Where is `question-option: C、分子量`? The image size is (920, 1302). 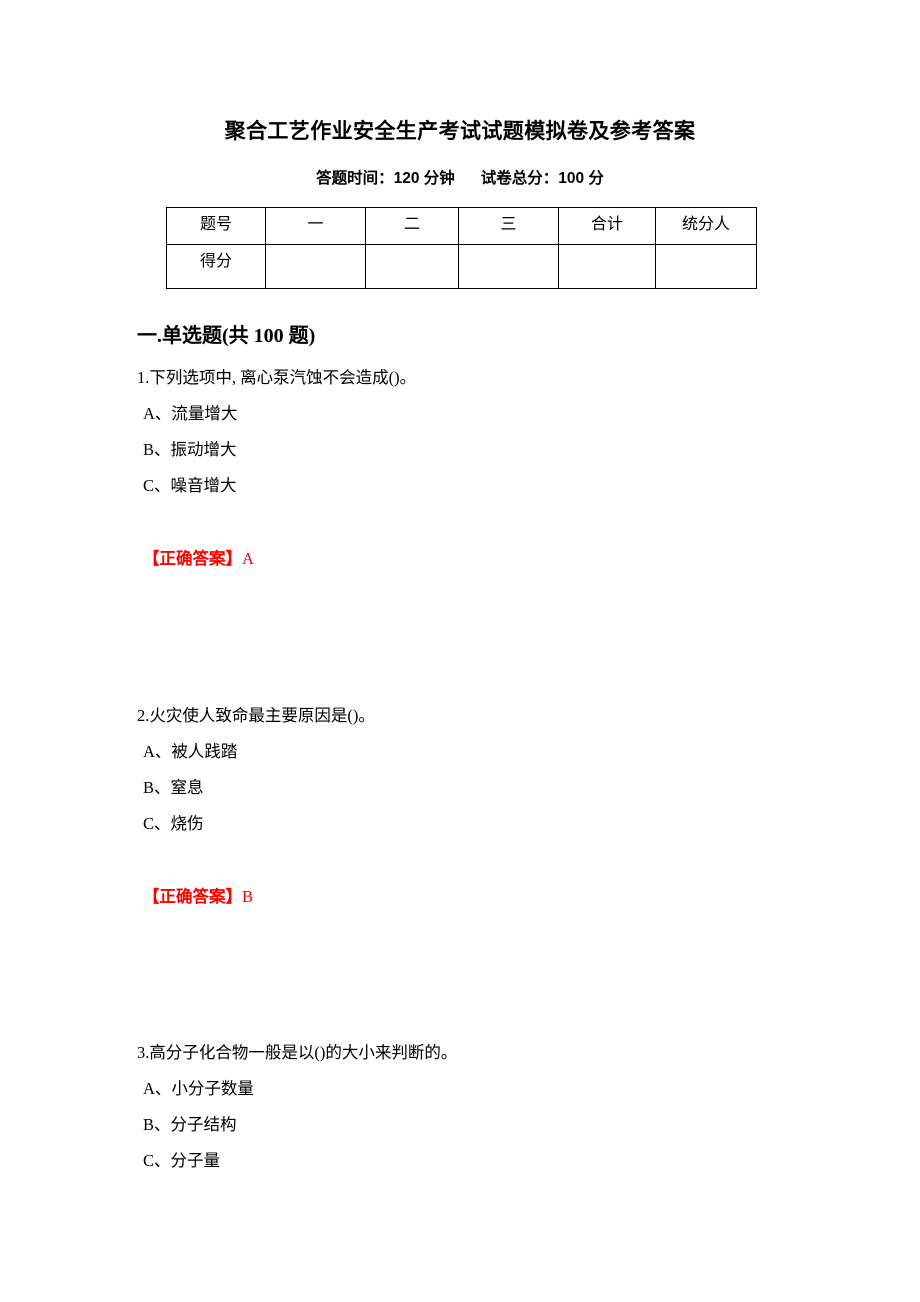
question-option: C、分子量 is located at coordinates (497, 1161).